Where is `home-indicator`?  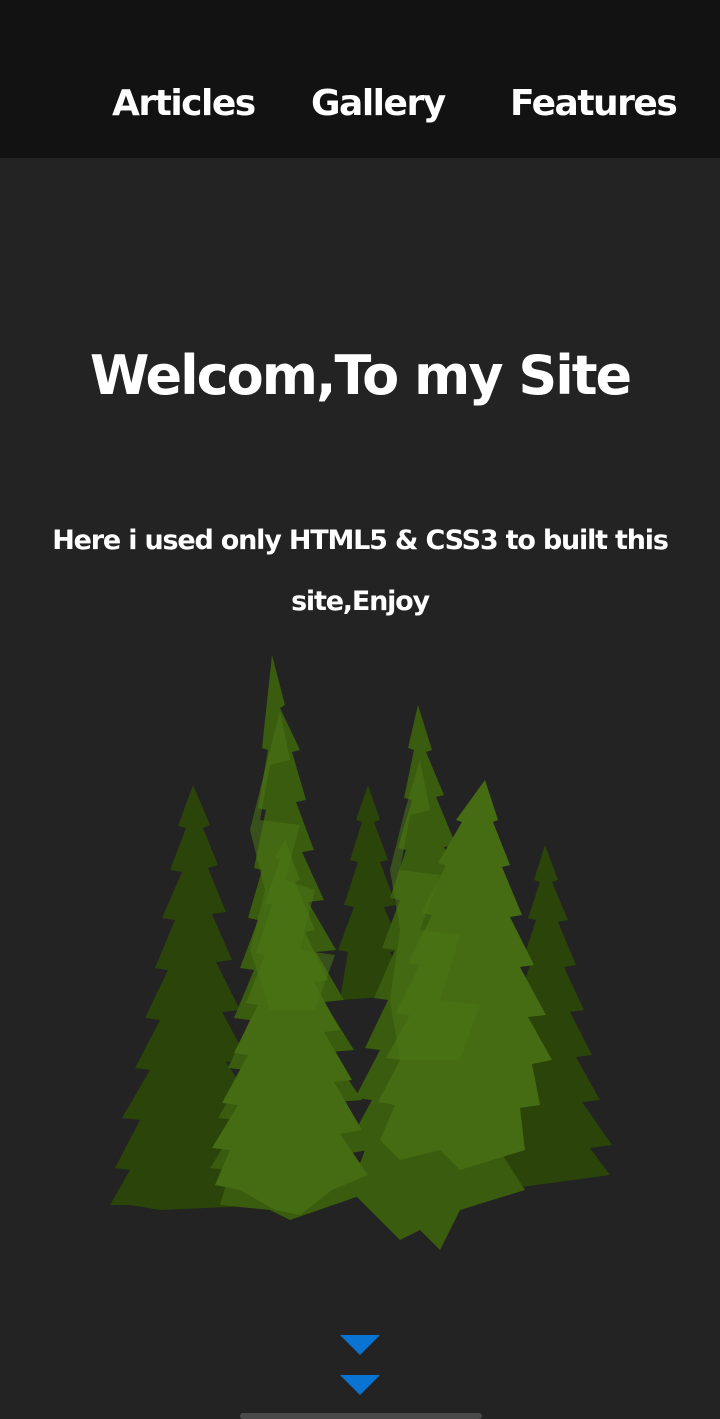
home-indicator is located at coordinates (361, 1416).